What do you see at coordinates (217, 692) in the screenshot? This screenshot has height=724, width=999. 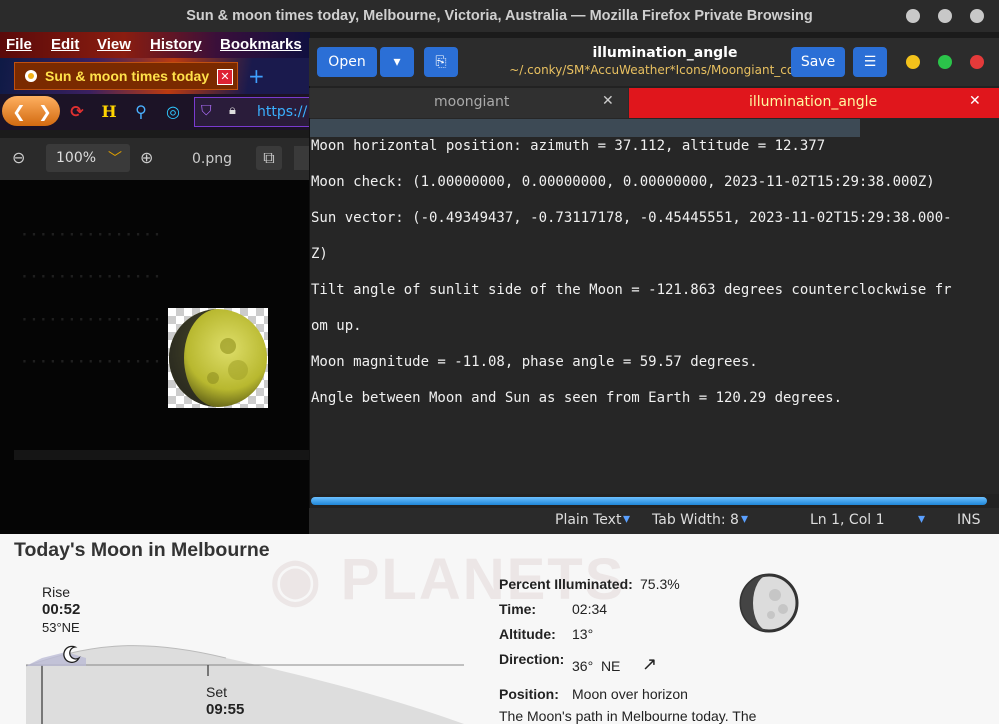 I see `set-label: Set` at bounding box center [217, 692].